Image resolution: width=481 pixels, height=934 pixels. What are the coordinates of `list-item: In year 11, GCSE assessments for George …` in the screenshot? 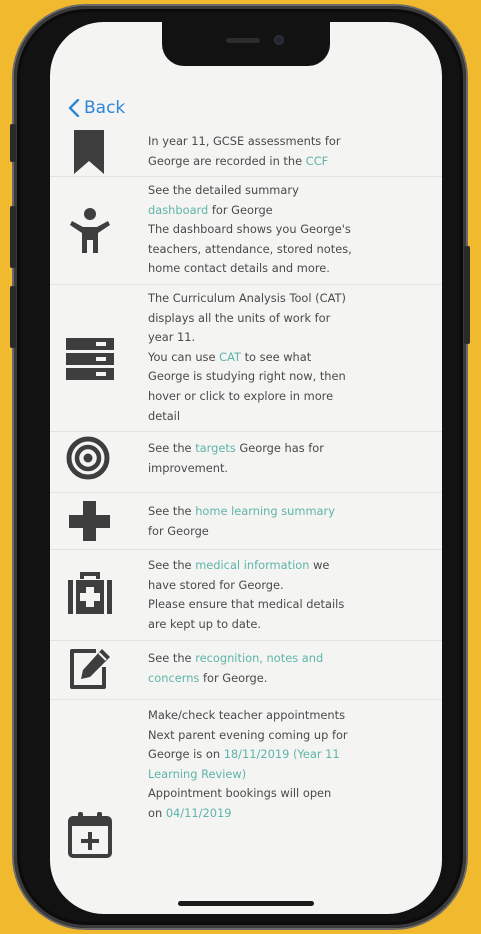 It's located at (246, 151).